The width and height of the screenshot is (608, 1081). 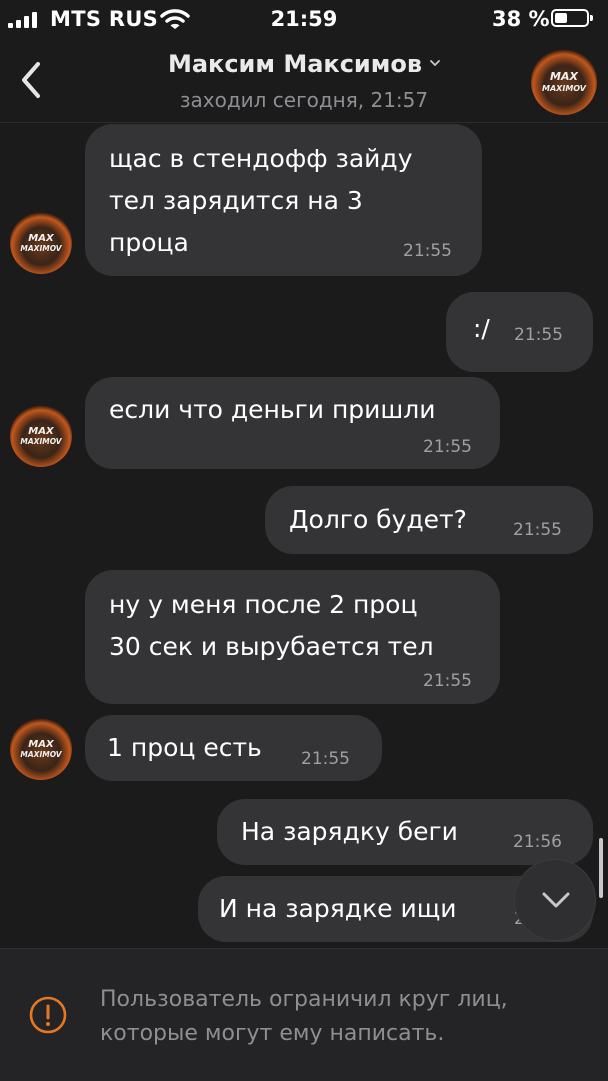 I want to click on message-bubble-outgoing: :/ 21:55, so click(x=519, y=332).